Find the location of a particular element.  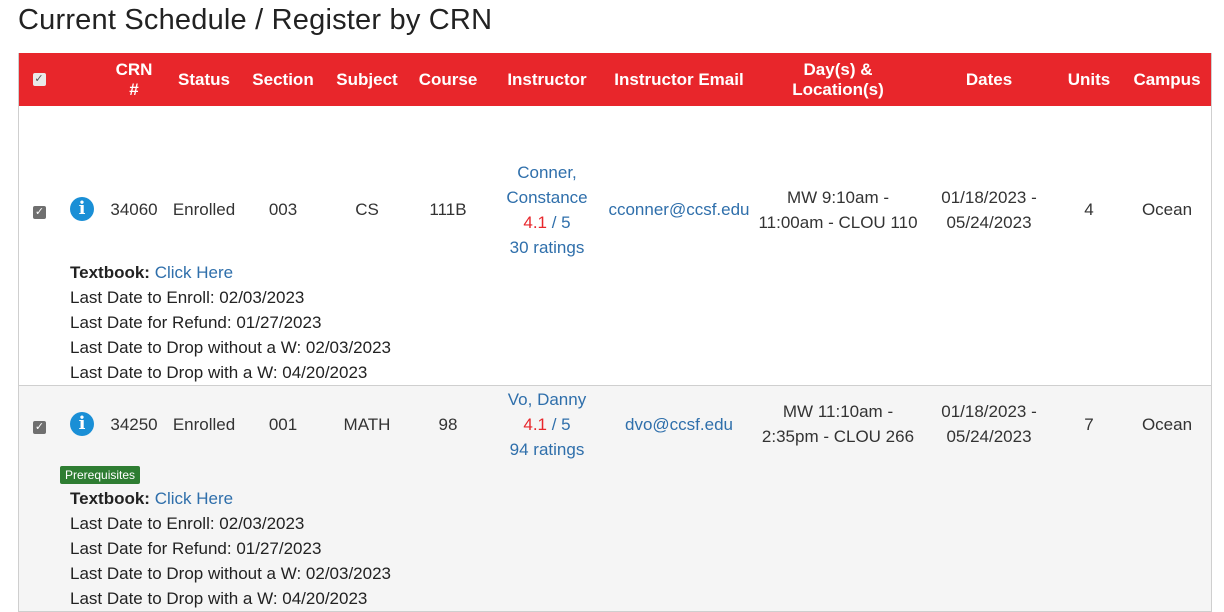

instructor-cell: Conner, Constance 4.1 / 5 30 ratings is located at coordinates (547, 210).